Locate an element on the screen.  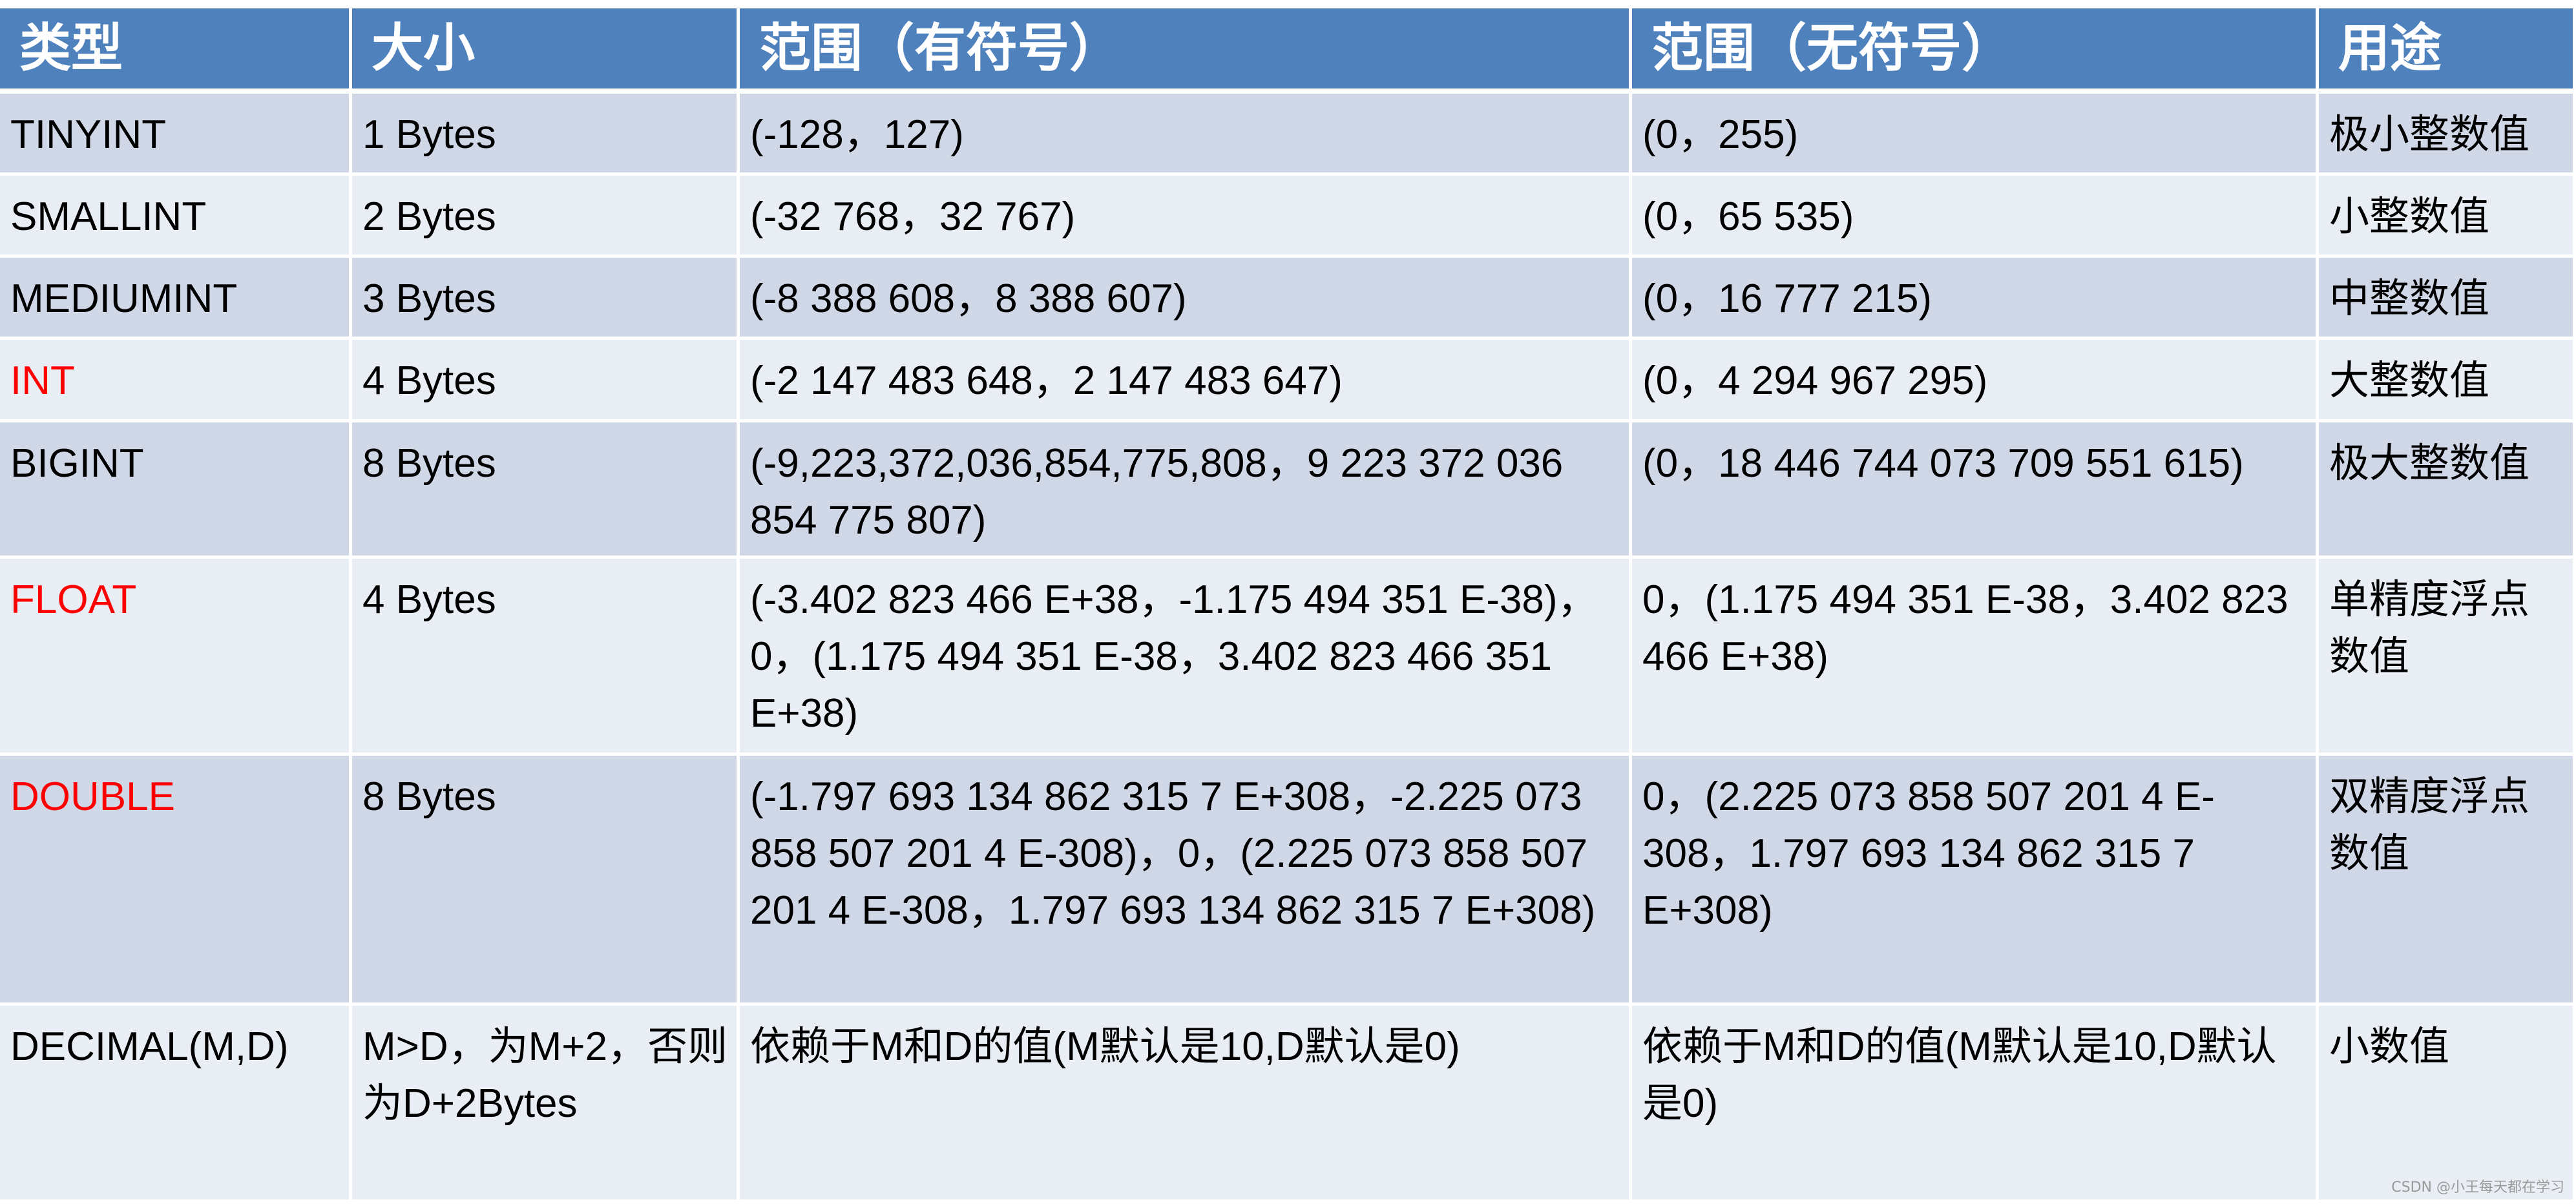
cell-signed-range: 依赖于M和D的值(M默认是10,D默认是0) is located at coordinates (1184, 1102).